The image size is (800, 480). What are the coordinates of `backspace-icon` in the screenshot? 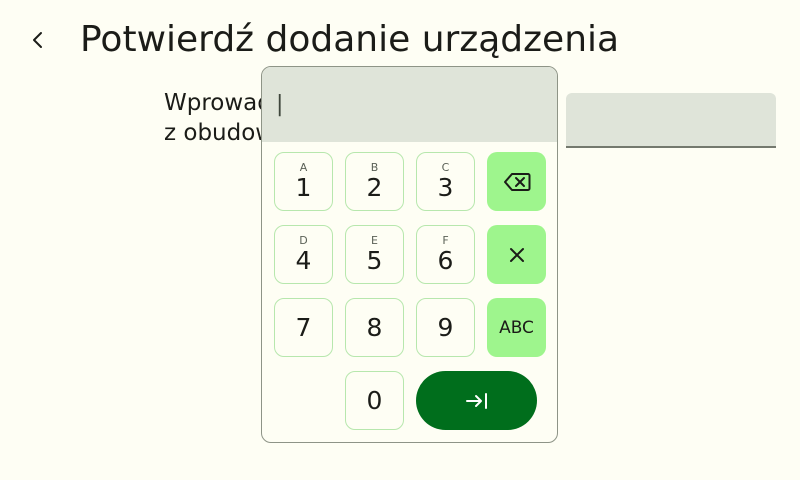 It's located at (516, 181).